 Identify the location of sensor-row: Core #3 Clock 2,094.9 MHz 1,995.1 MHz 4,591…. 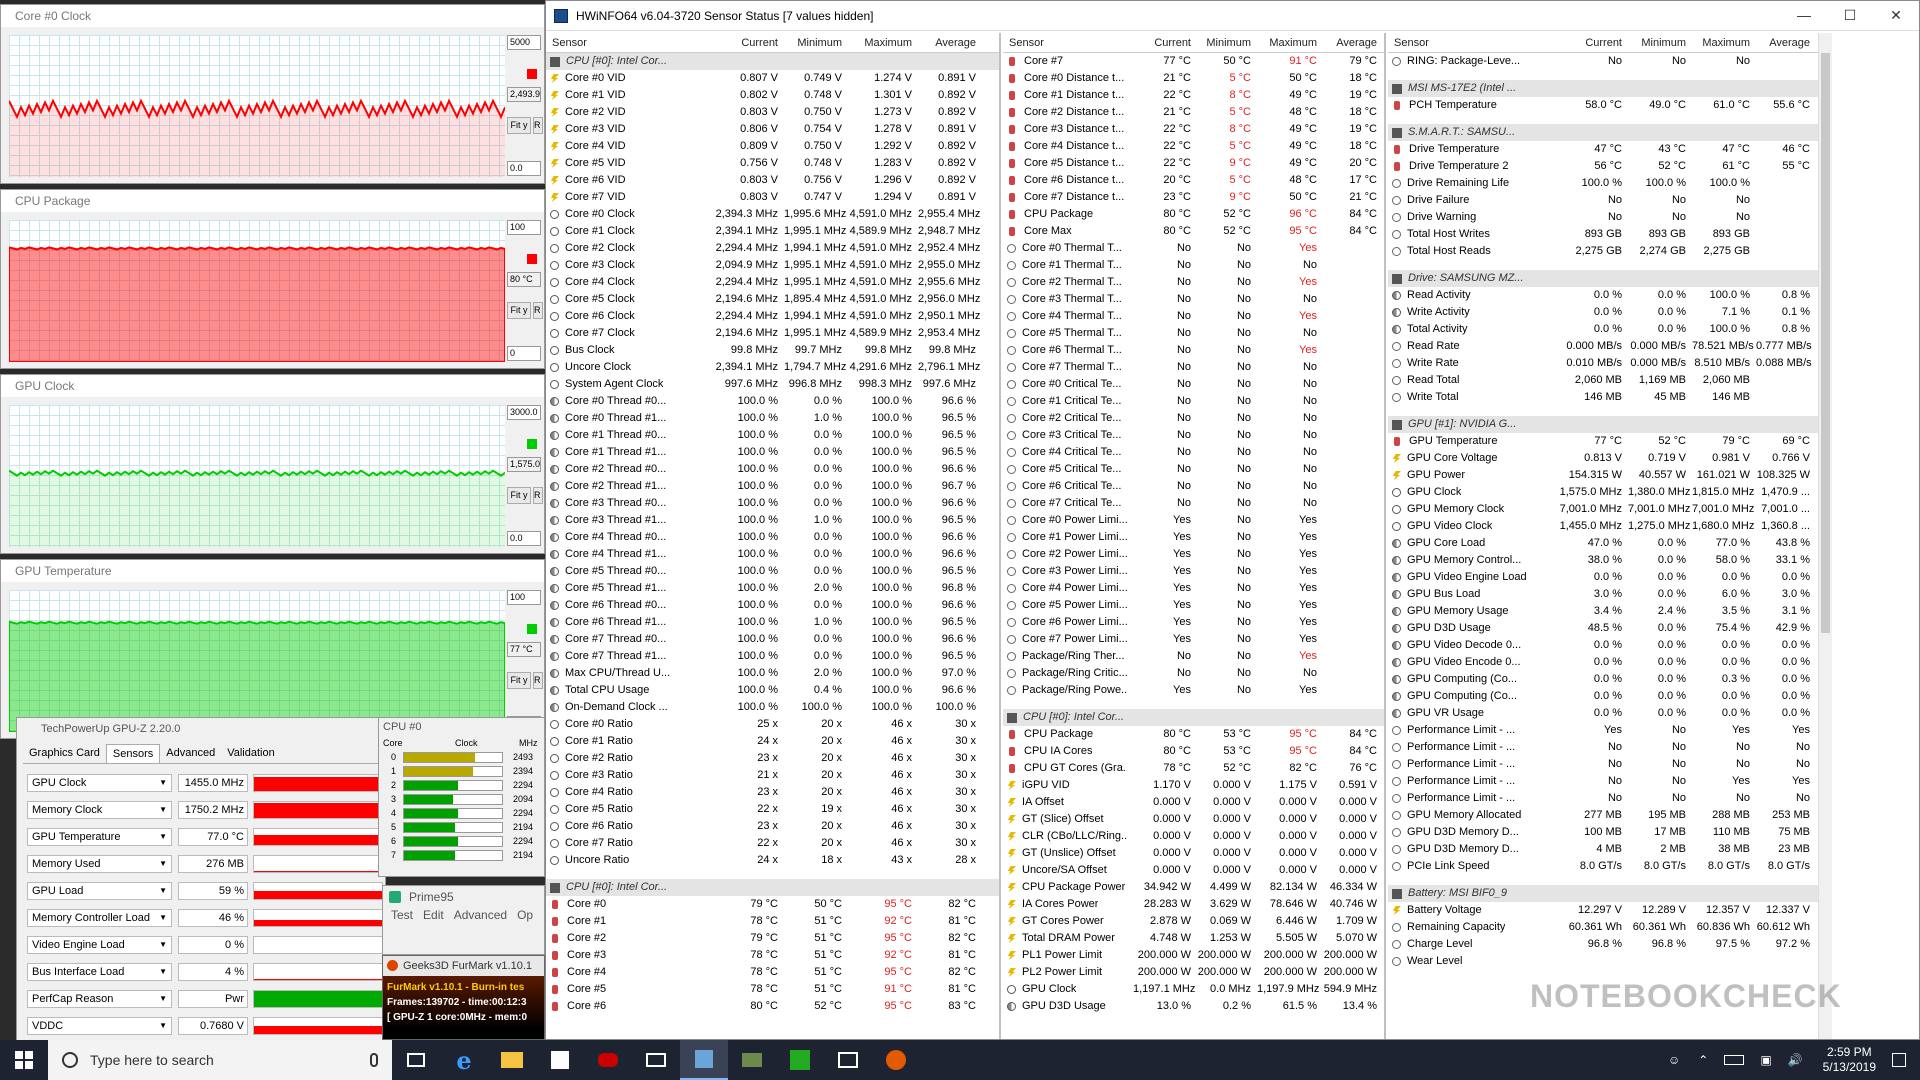
(772, 265).